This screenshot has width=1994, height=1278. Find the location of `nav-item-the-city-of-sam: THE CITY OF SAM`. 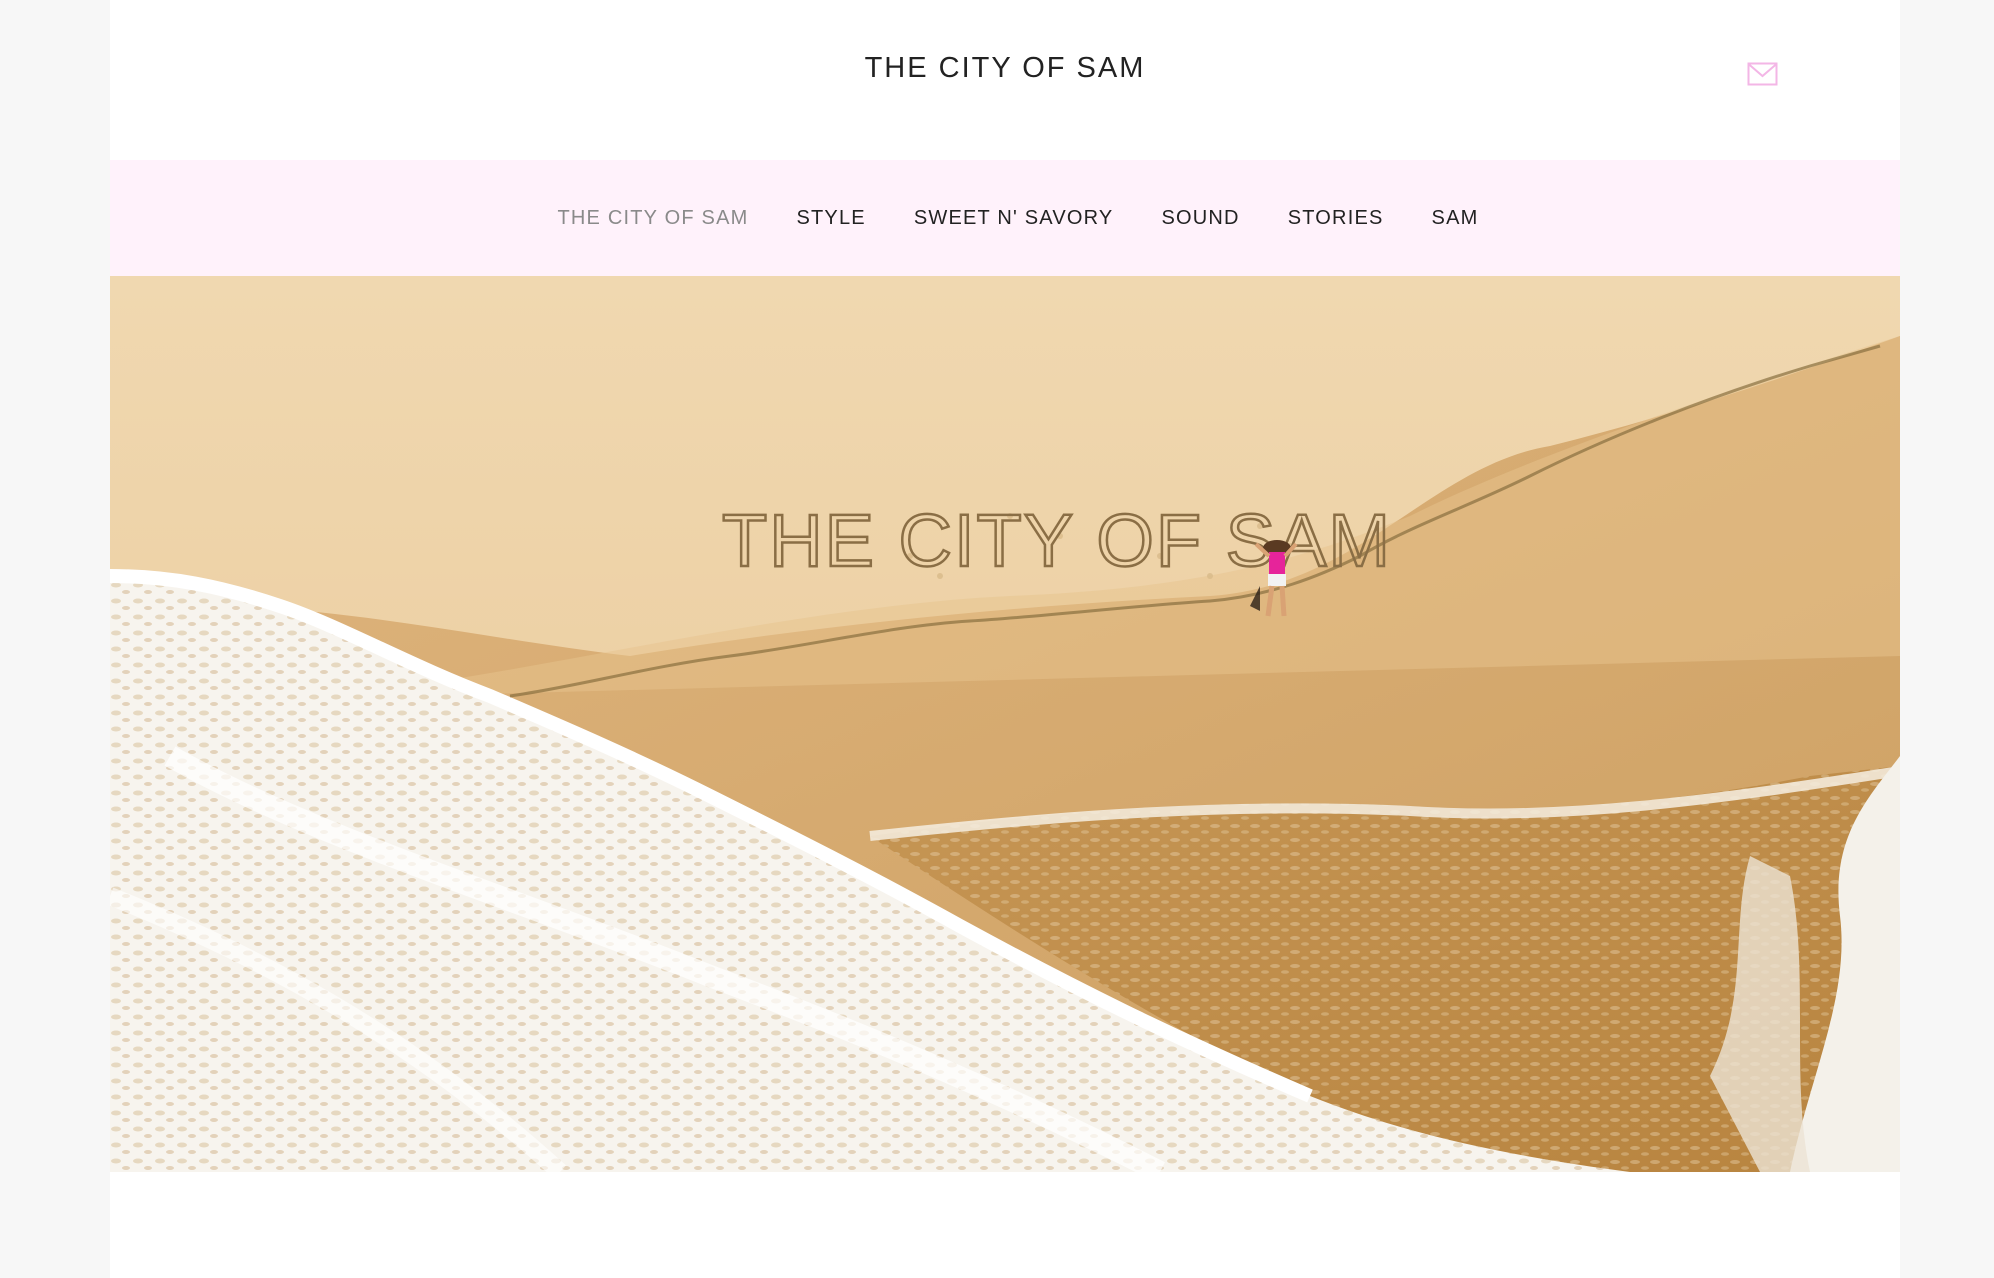

nav-item-the-city-of-sam: THE CITY OF SAM is located at coordinates (652, 218).